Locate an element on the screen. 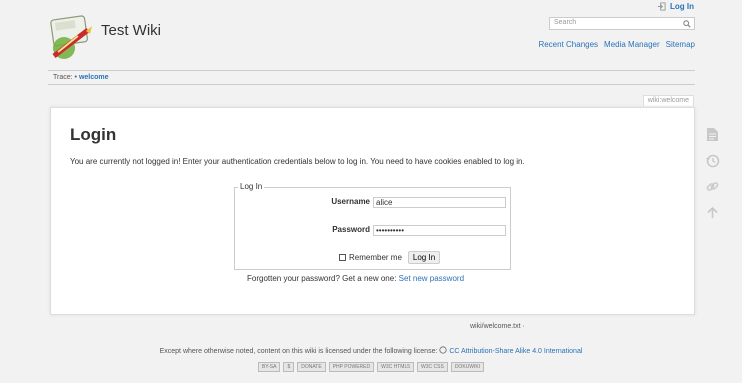 The image size is (742, 383). breadcrumb-label: Trace: is located at coordinates (63, 77).